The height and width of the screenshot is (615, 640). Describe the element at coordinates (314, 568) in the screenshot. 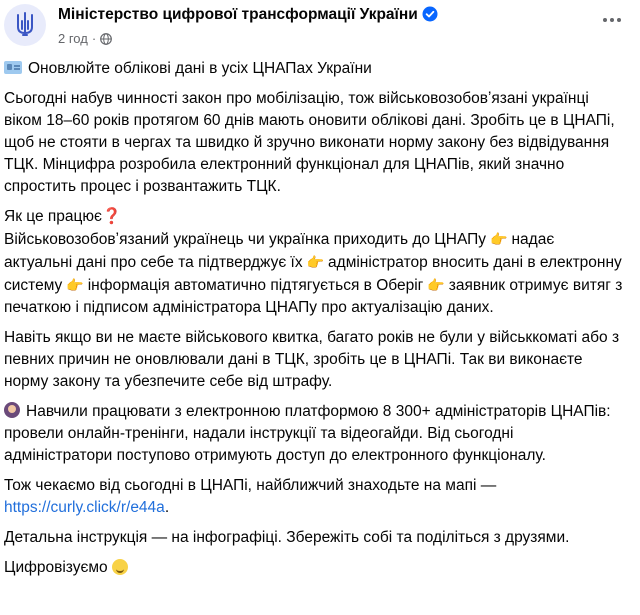

I see `paragraph-closing: Цифровізуємо` at that location.